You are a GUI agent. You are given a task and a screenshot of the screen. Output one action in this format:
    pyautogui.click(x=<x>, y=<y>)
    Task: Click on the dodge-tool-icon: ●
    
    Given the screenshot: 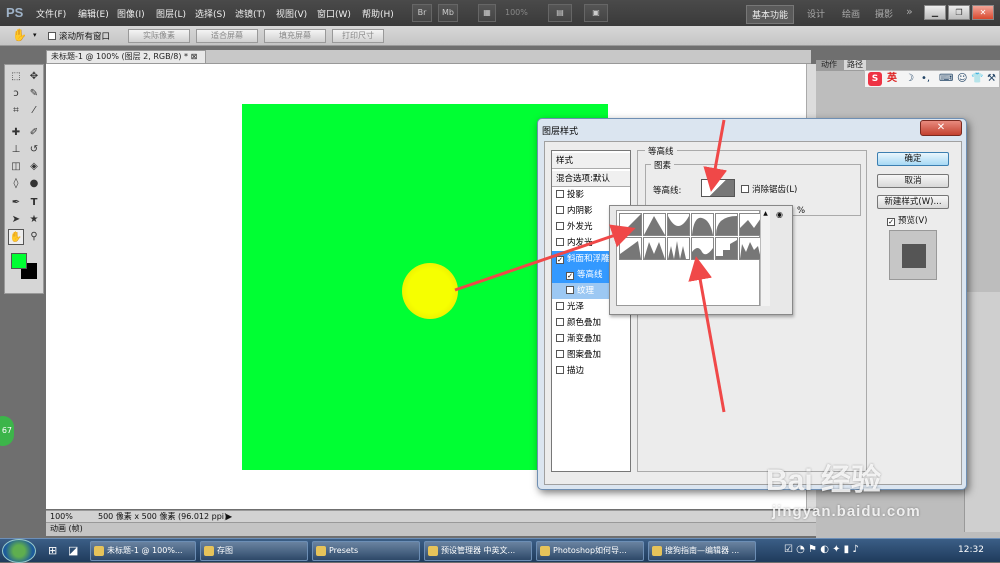 What is the action you would take?
    pyautogui.click(x=34, y=184)
    